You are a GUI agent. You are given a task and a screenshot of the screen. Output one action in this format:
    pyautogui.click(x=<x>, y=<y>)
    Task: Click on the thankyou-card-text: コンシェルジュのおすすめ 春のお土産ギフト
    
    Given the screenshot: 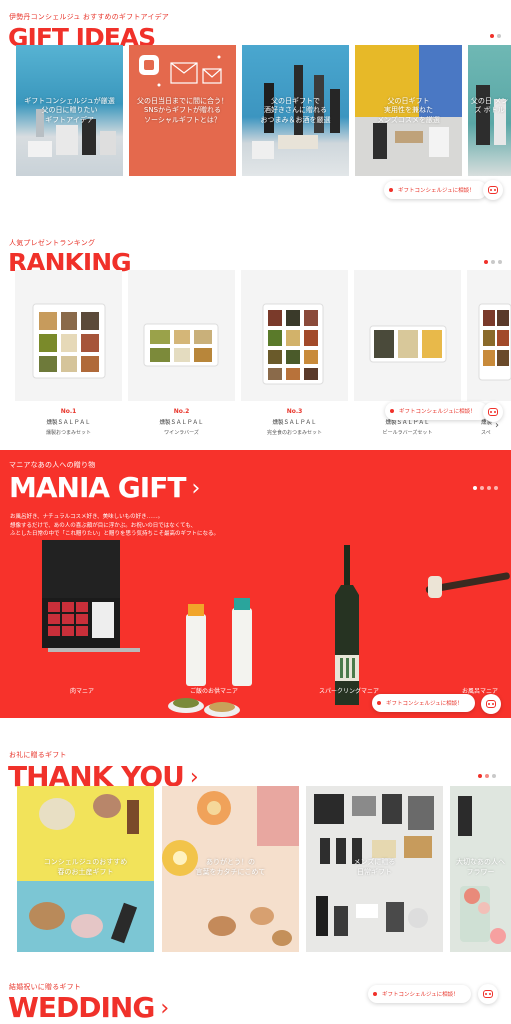 What is the action you would take?
    pyautogui.click(x=85, y=867)
    